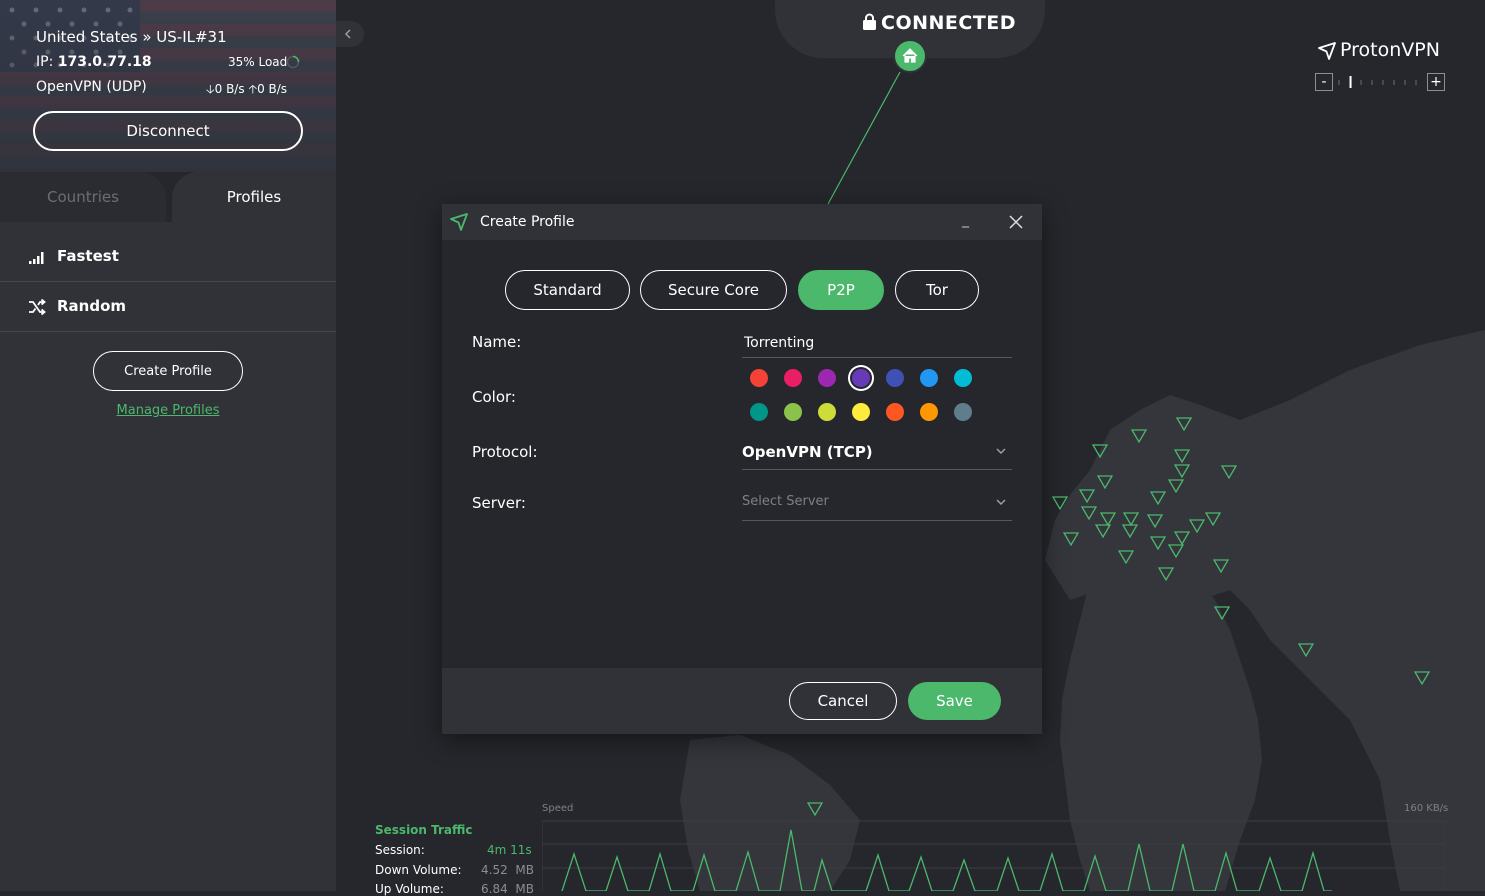 Image resolution: width=1485 pixels, height=896 pixels. What do you see at coordinates (91, 87) in the screenshot?
I see `connection-protocol: OpenVPN (UDP)` at bounding box center [91, 87].